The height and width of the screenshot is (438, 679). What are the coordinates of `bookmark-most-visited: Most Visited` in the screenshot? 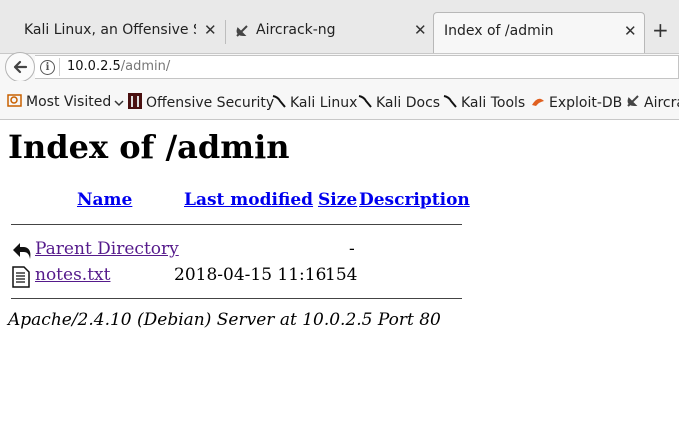 It's located at (67, 101).